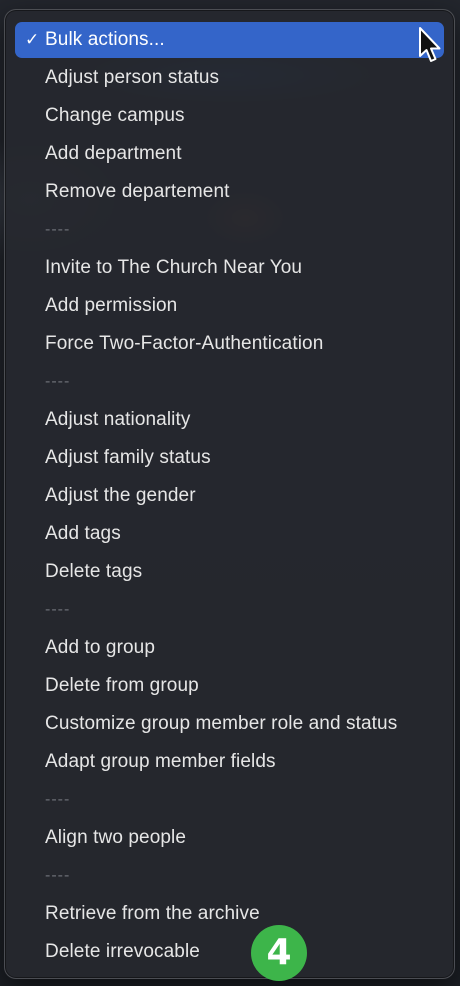  Describe the element at coordinates (229, 154) in the screenshot. I see `menu-item-add-department: Add department` at that location.